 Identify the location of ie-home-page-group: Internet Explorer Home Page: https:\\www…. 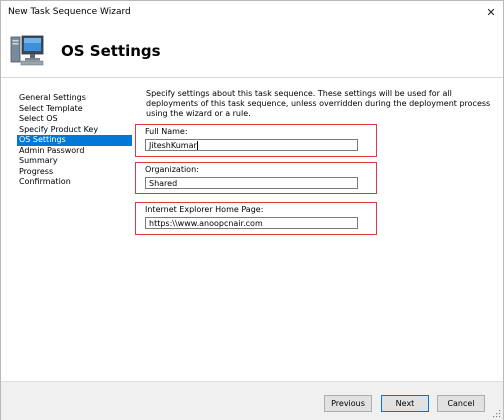
(256, 218).